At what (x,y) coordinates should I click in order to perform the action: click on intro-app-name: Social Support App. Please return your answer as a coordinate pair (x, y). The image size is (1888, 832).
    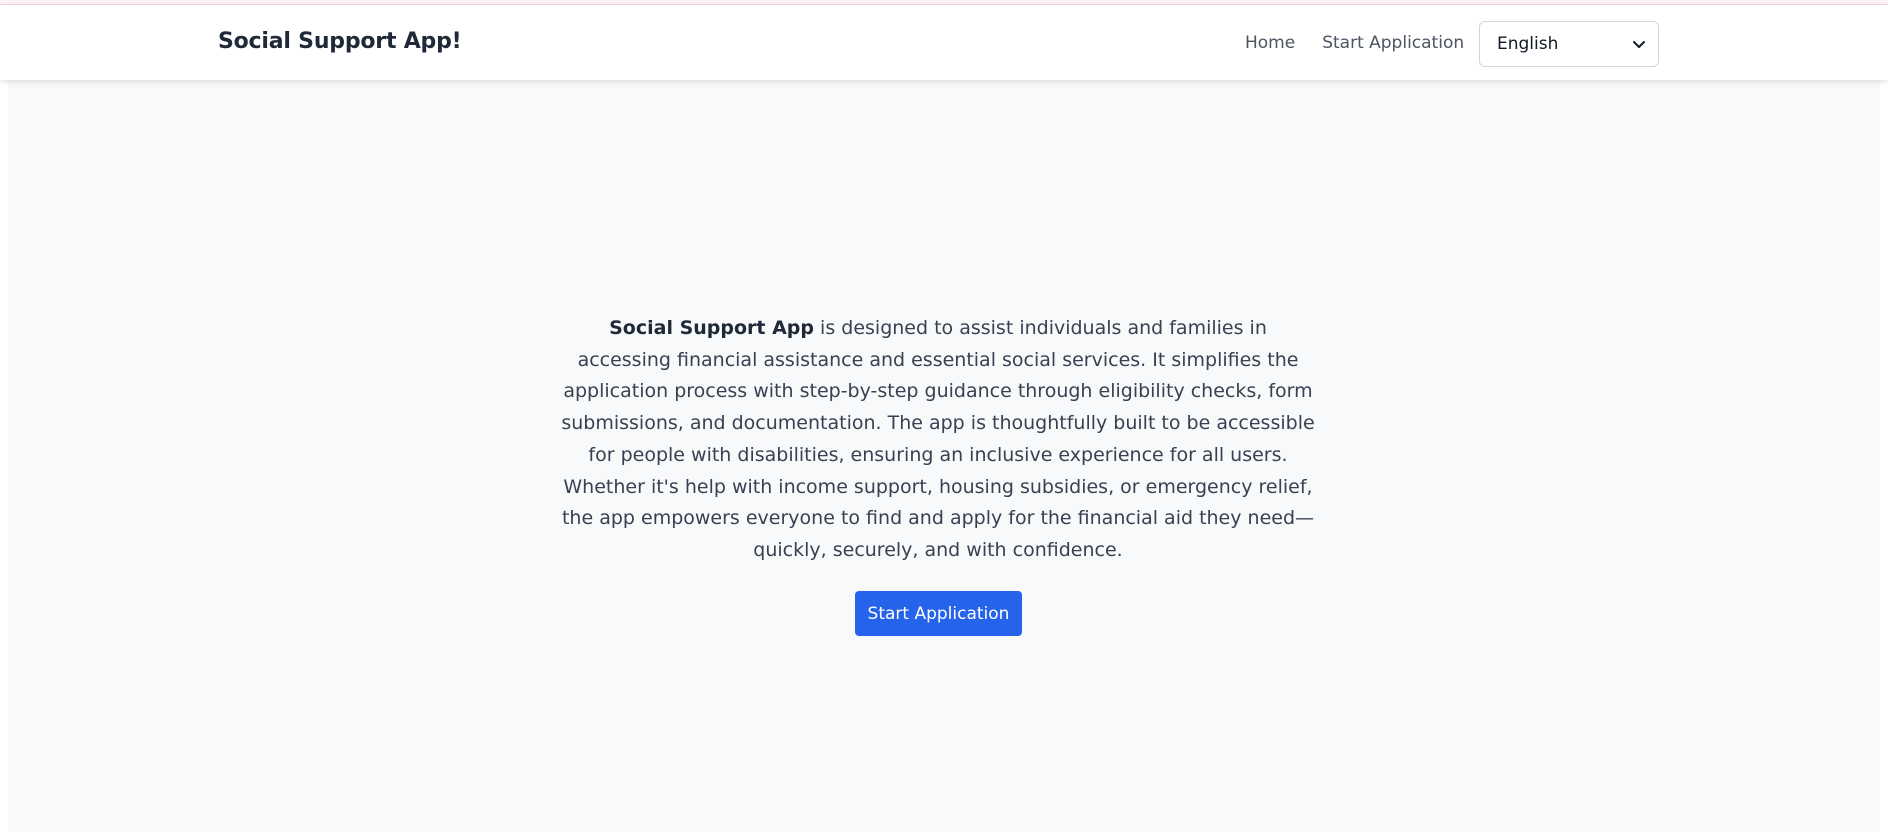
    Looking at the image, I should click on (712, 328).